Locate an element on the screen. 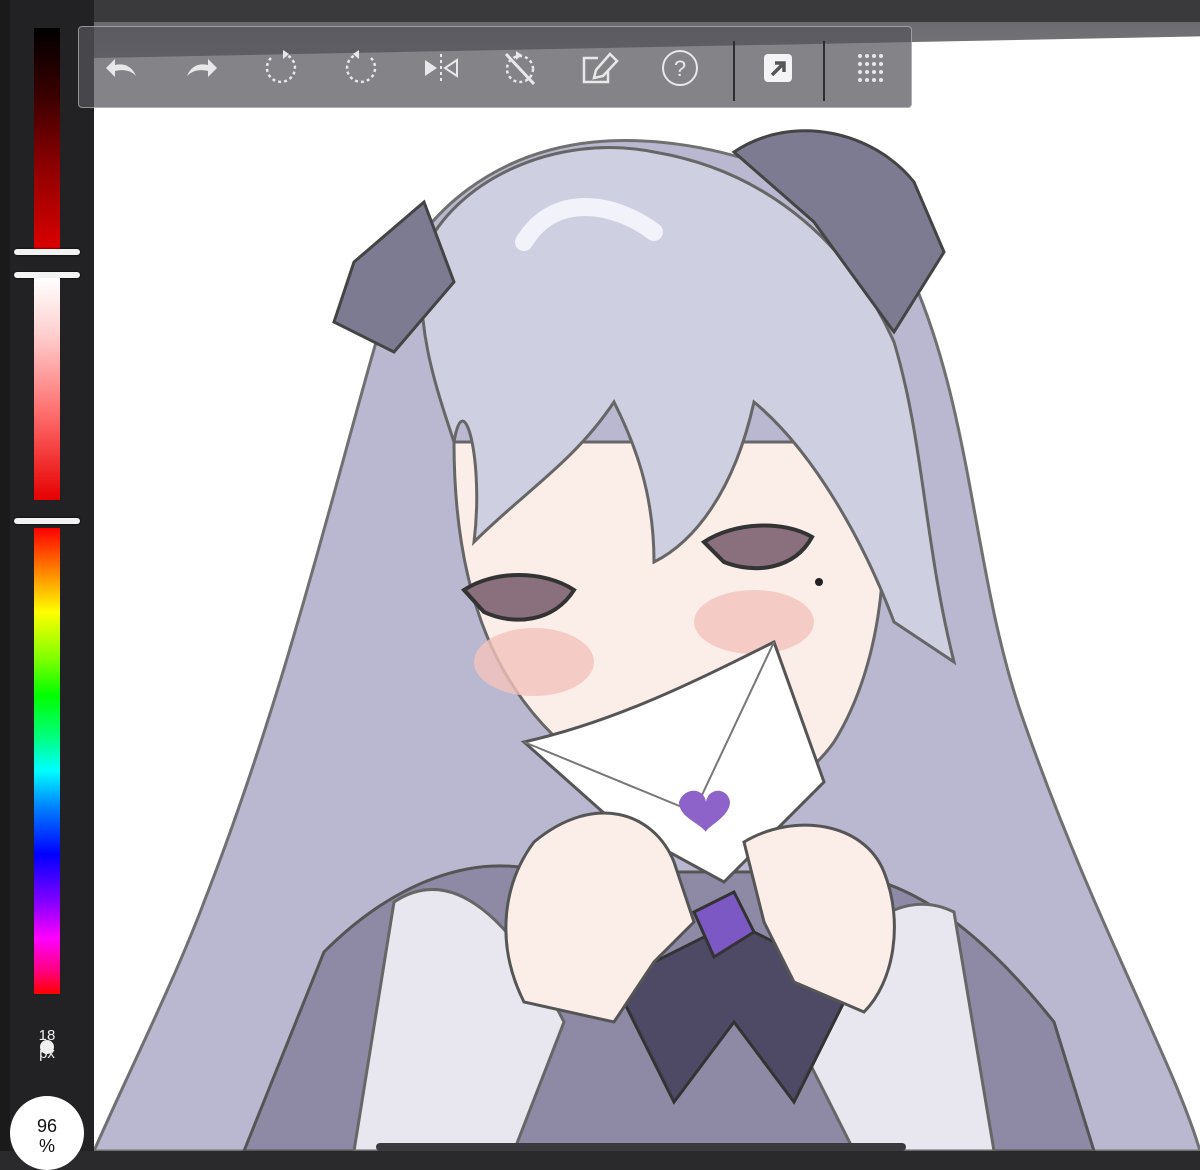 The image size is (1200, 1170). transform-icon is located at coordinates (600, 68).